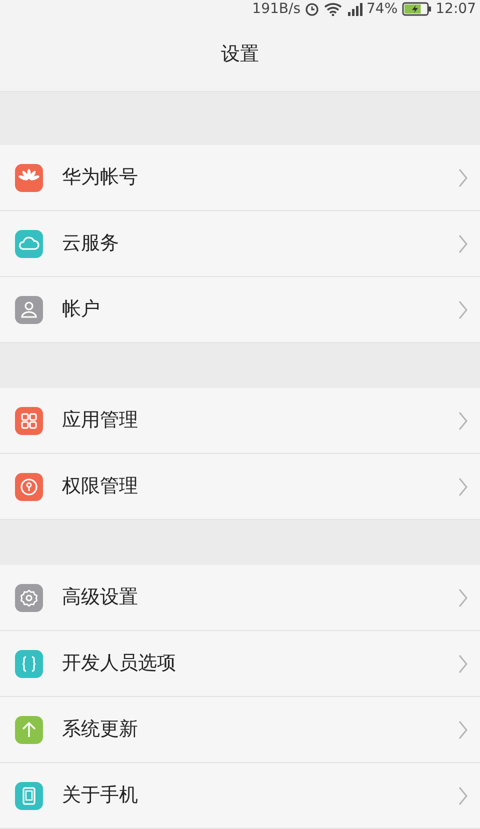 This screenshot has width=480, height=829. I want to click on row-label: 高级设置, so click(100, 597).